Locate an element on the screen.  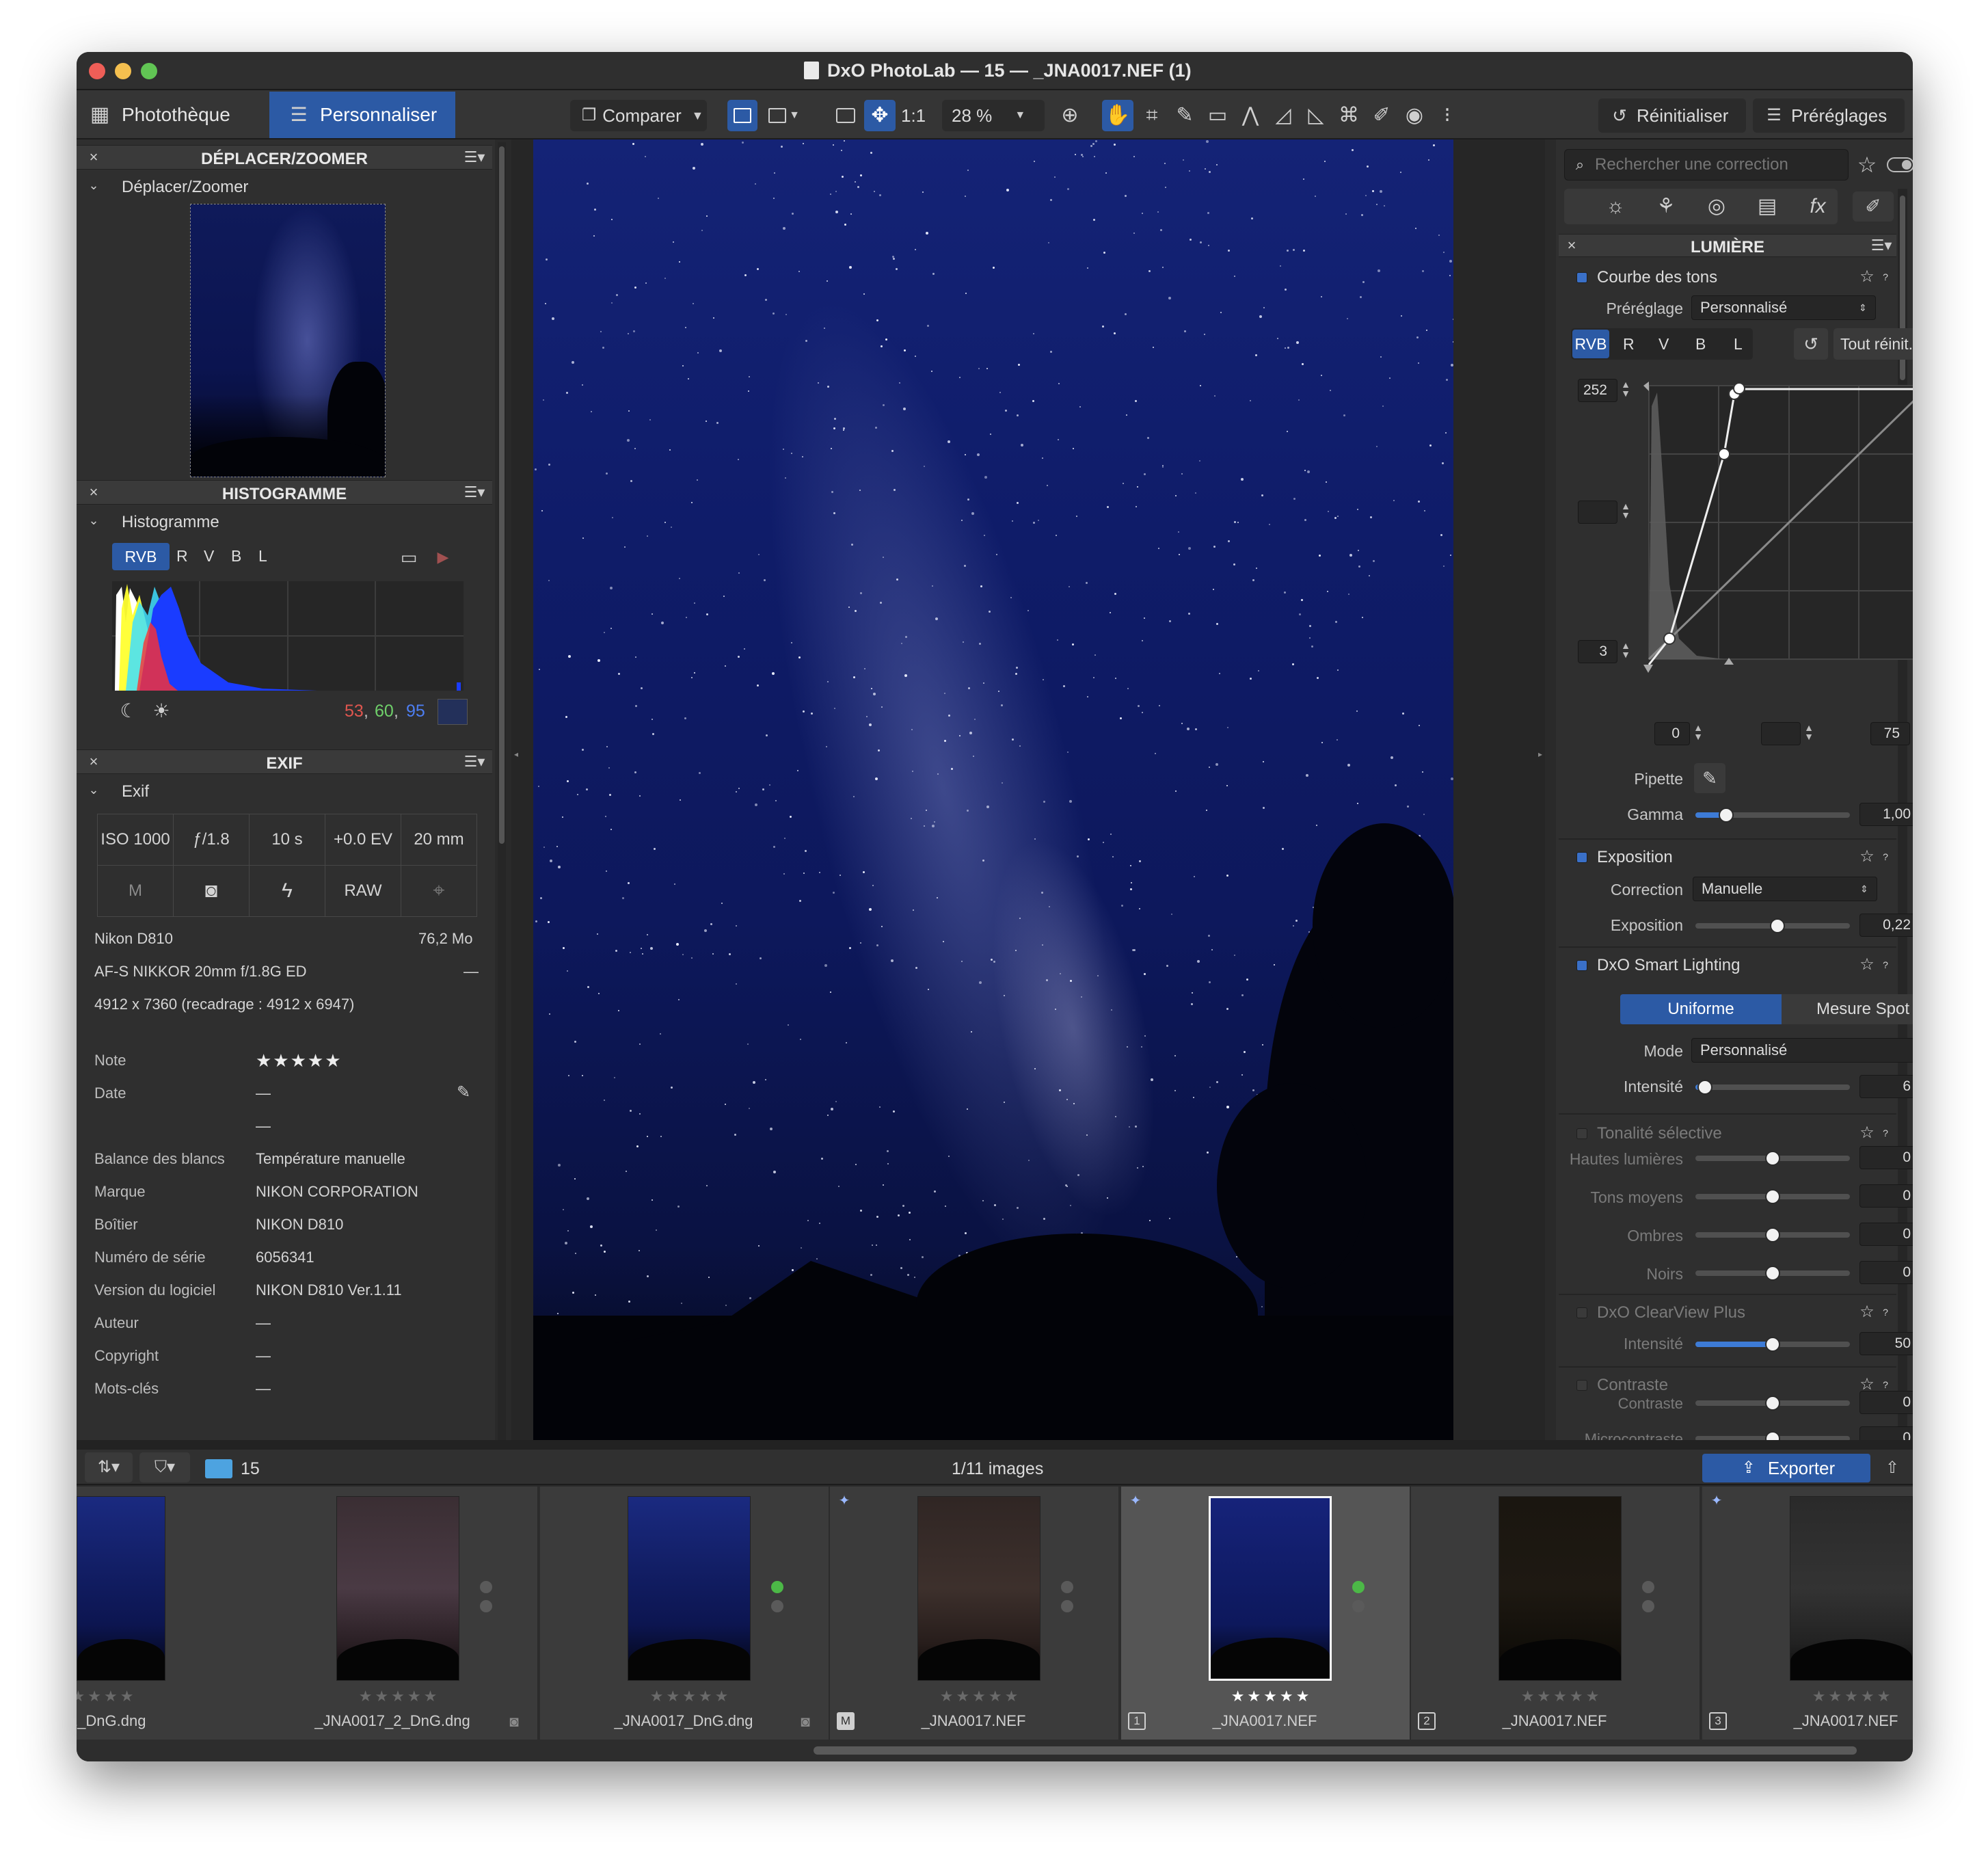
toggle-icon is located at coordinates (1900, 164).